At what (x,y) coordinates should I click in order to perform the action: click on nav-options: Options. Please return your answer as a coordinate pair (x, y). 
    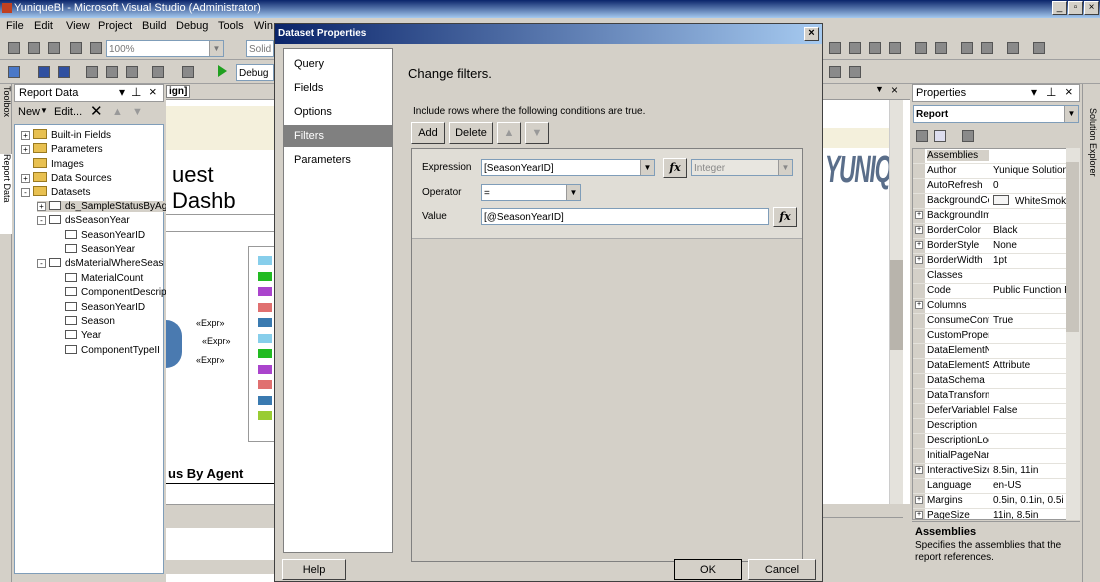
    Looking at the image, I should click on (338, 112).